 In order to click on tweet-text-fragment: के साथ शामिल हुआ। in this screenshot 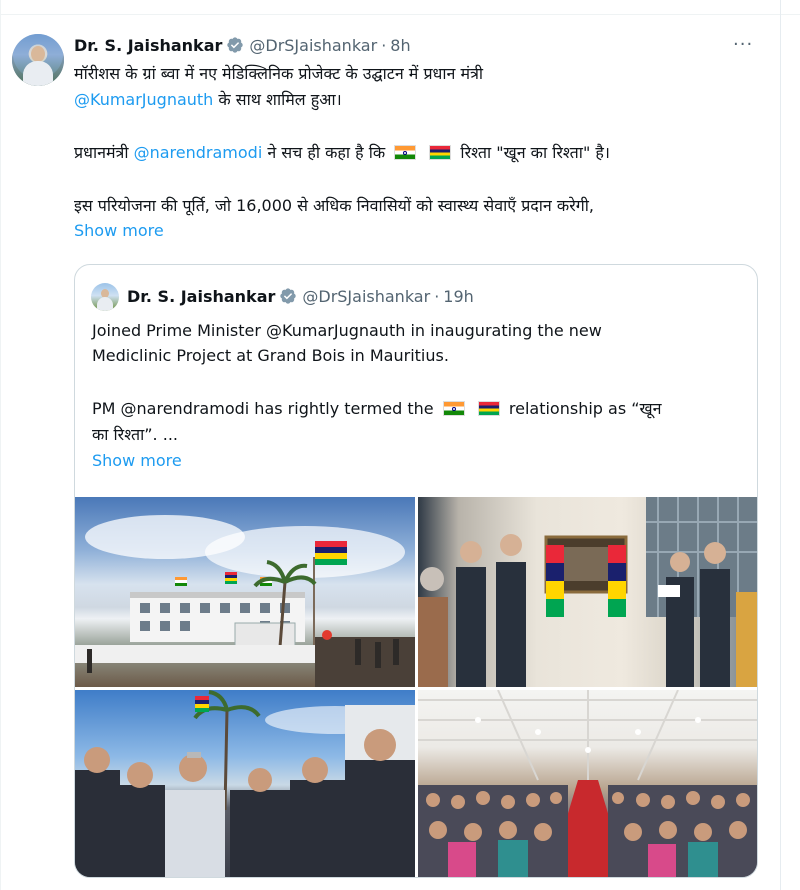, I will do `click(277, 99)`.